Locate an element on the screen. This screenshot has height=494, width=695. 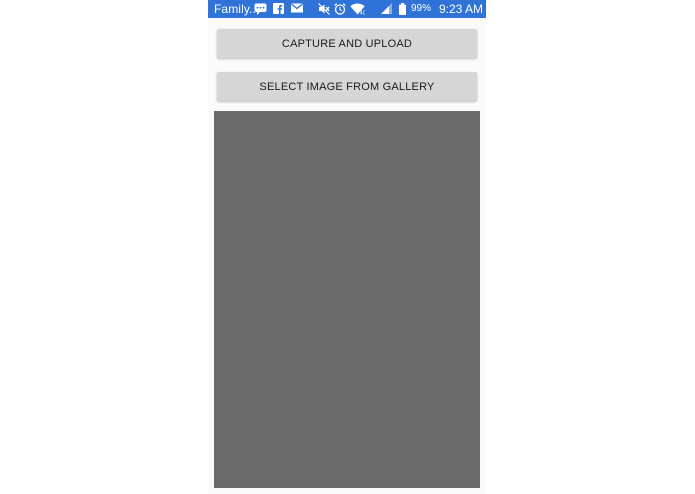
signal-icon is located at coordinates (386, 8).